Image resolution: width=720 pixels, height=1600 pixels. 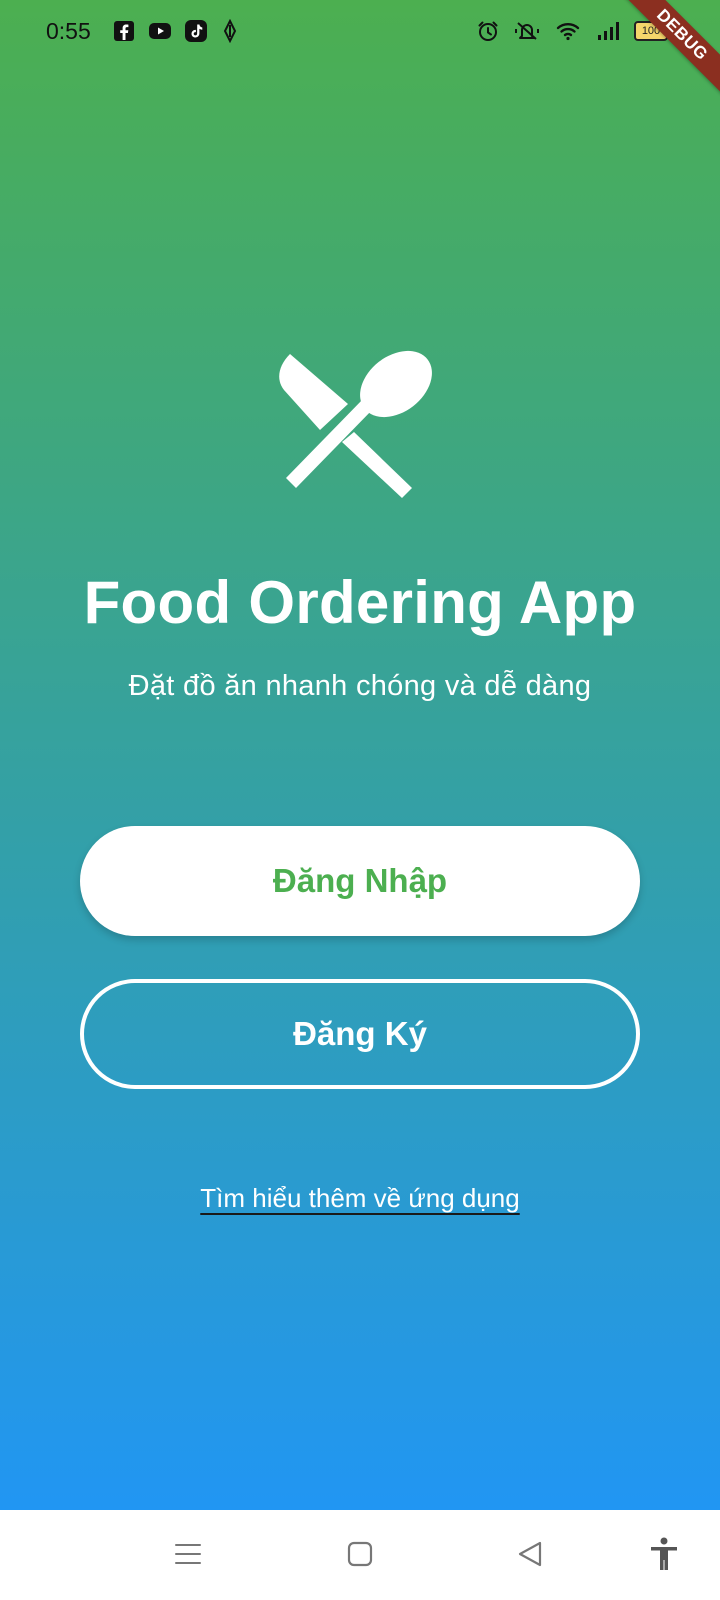 I want to click on notification-icons, so click(x=177, y=31).